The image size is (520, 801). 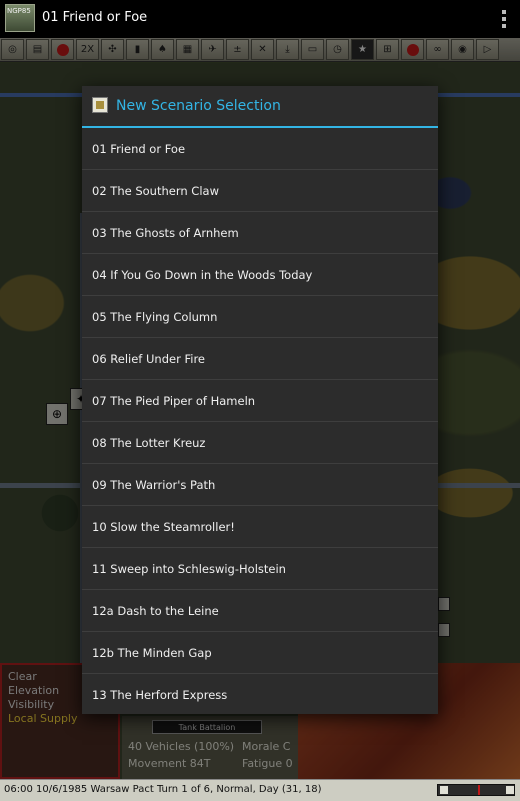 I want to click on scenario-item: 13 The Herford Express, so click(x=260, y=695).